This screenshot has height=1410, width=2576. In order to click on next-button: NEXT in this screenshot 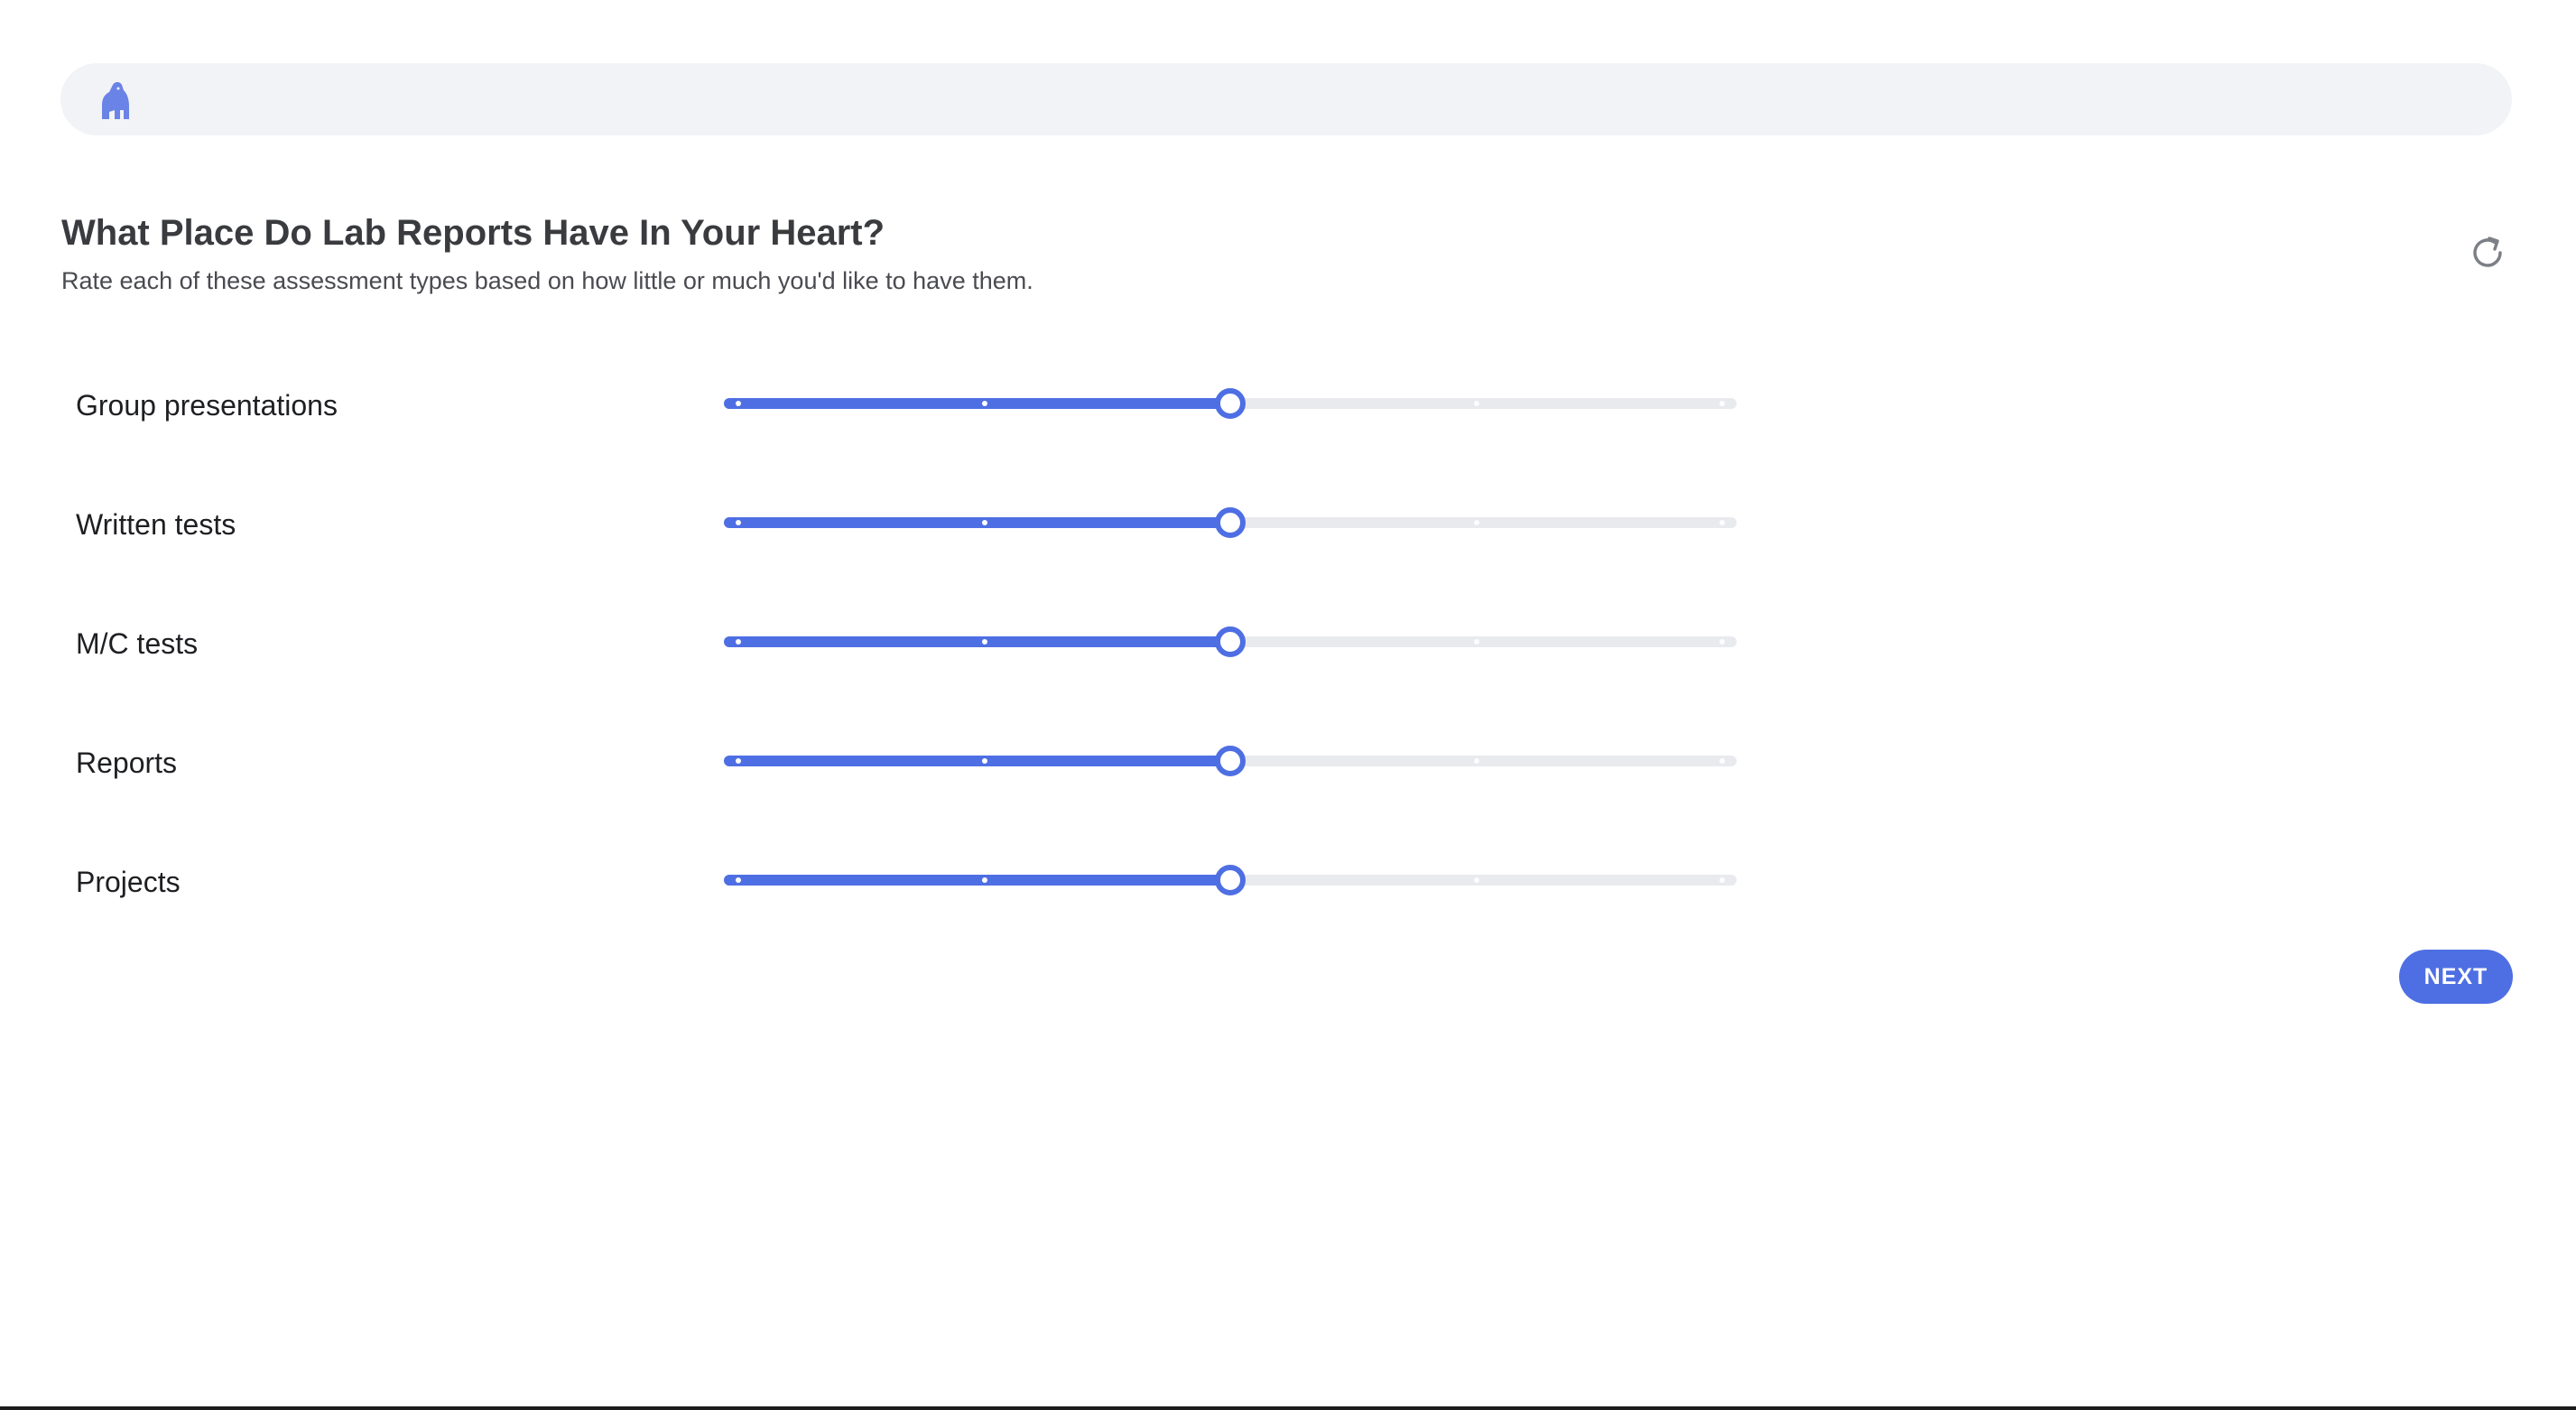, I will do `click(2456, 977)`.